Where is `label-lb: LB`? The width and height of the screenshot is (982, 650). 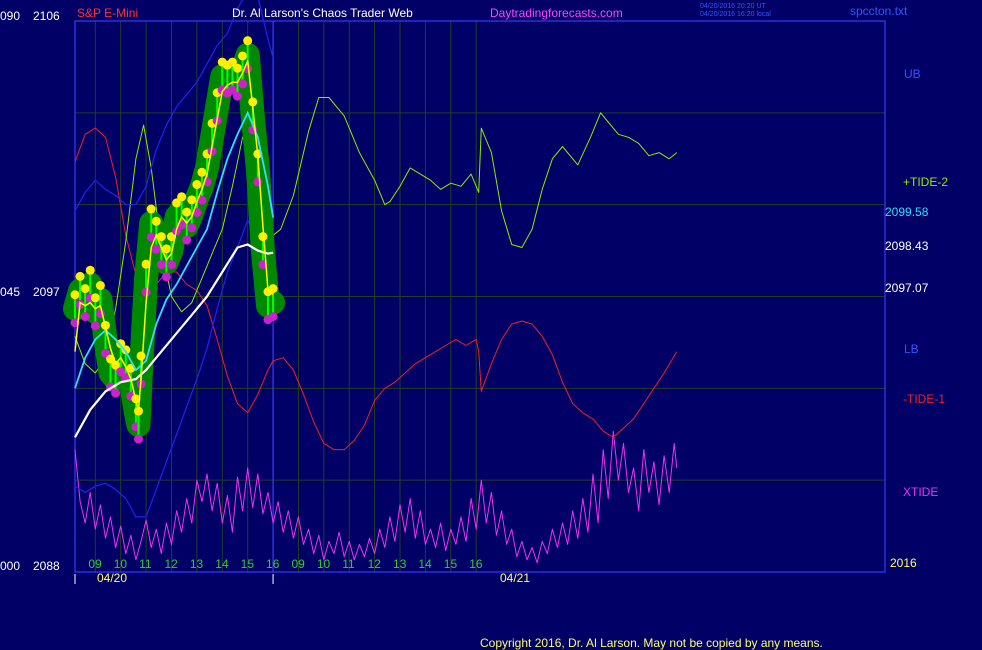
label-lb: LB is located at coordinates (911, 349).